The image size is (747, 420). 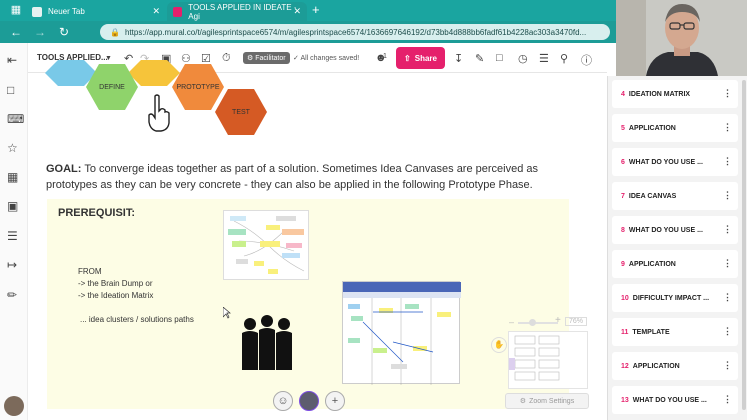 I want to click on zoom-out-icon: –, so click(x=511, y=322).